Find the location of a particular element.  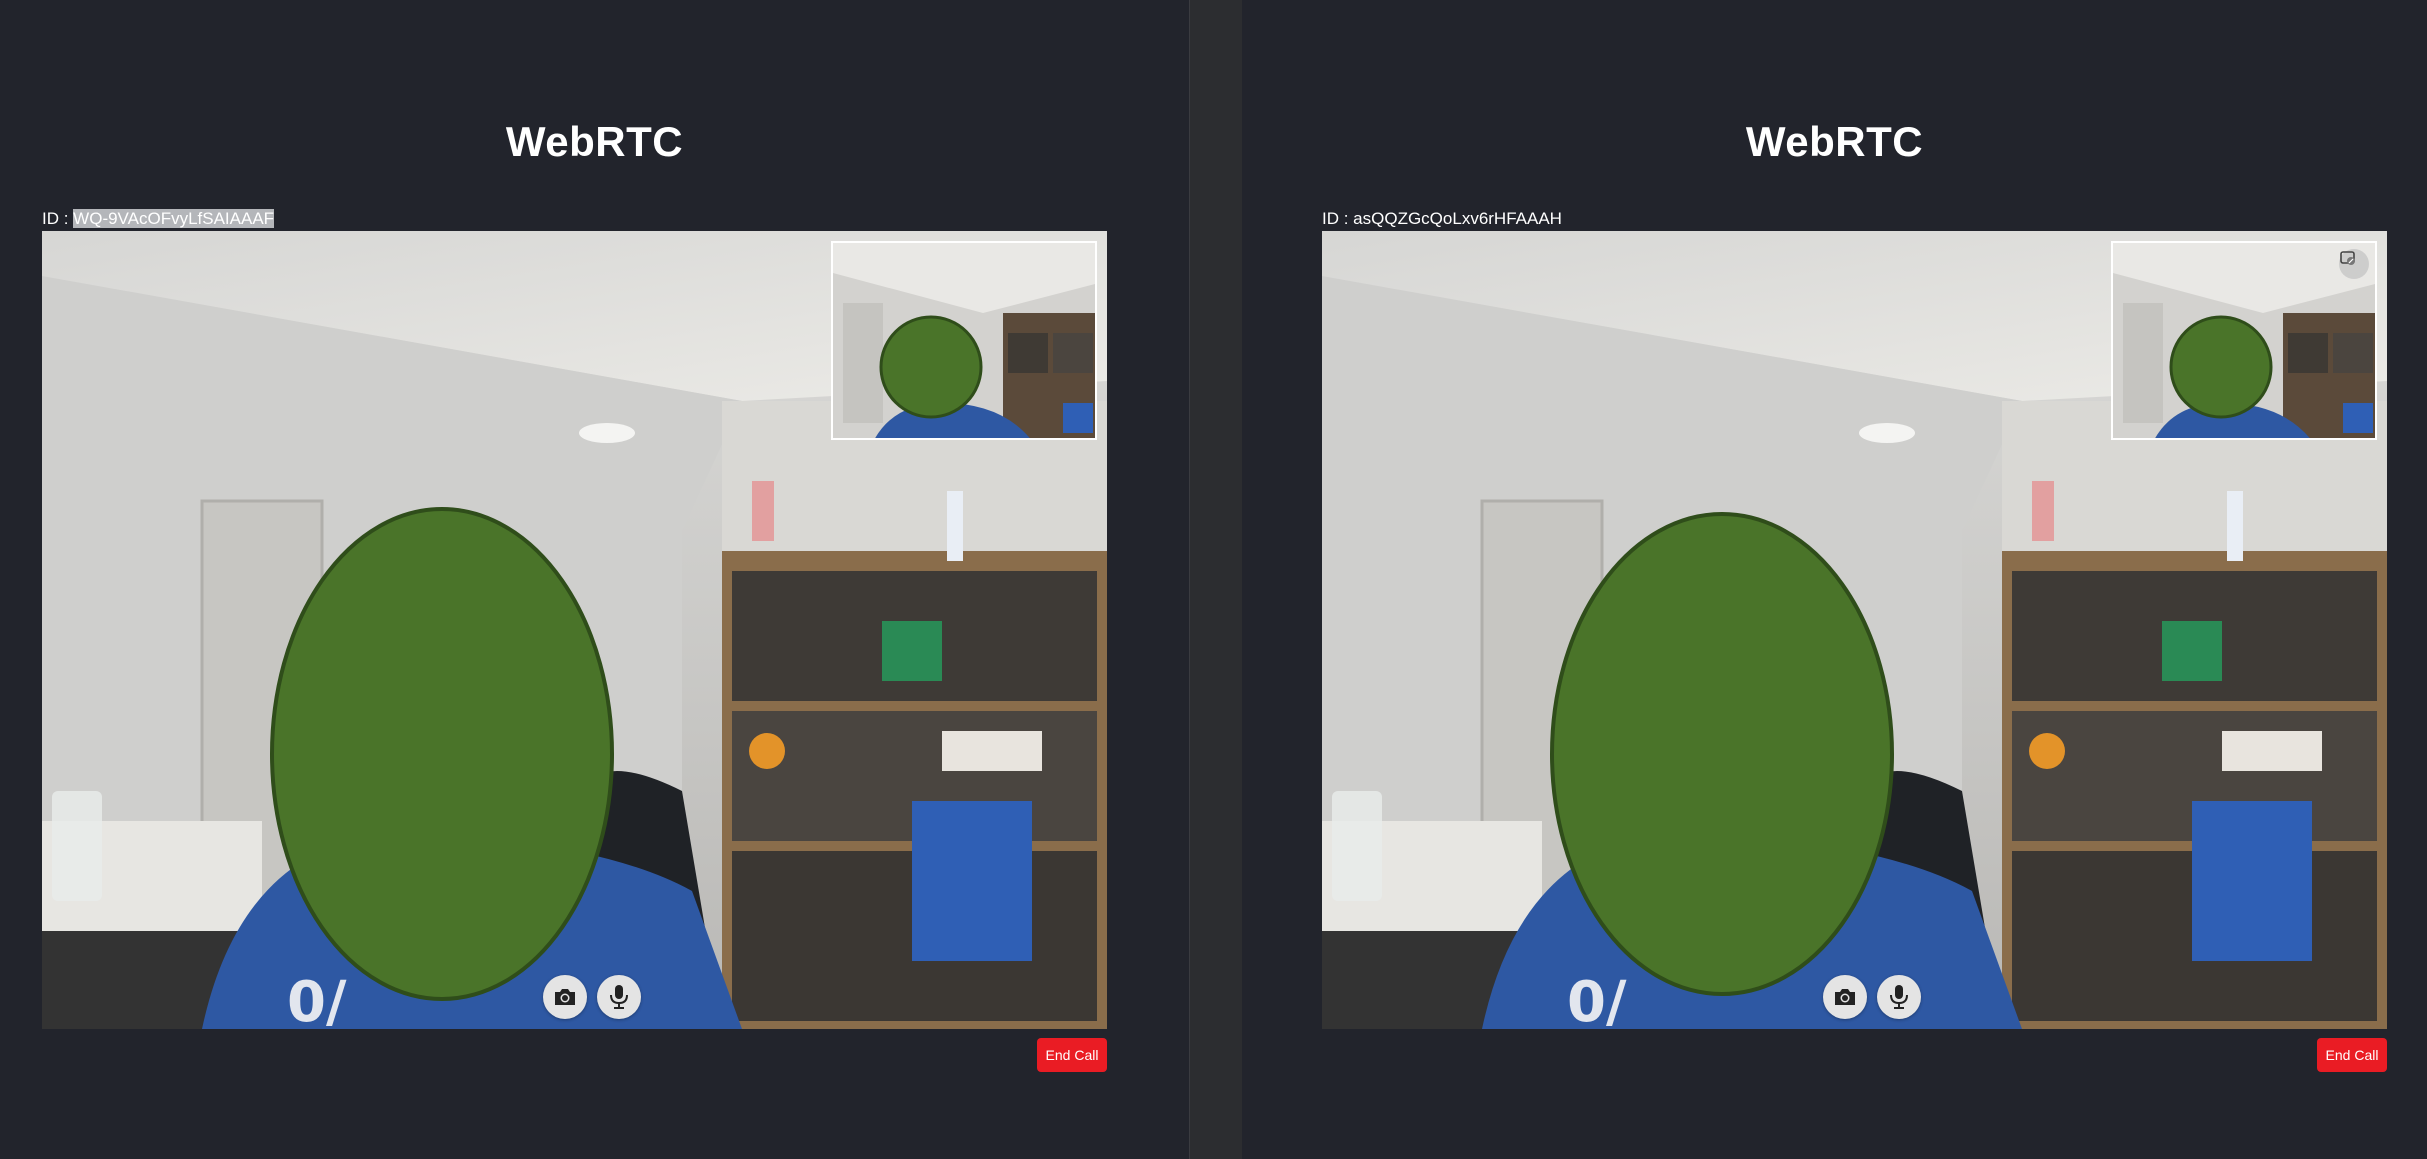

peer-id-line: ID : asQQZGcQoLxv6rHFAAAH is located at coordinates (1442, 219).